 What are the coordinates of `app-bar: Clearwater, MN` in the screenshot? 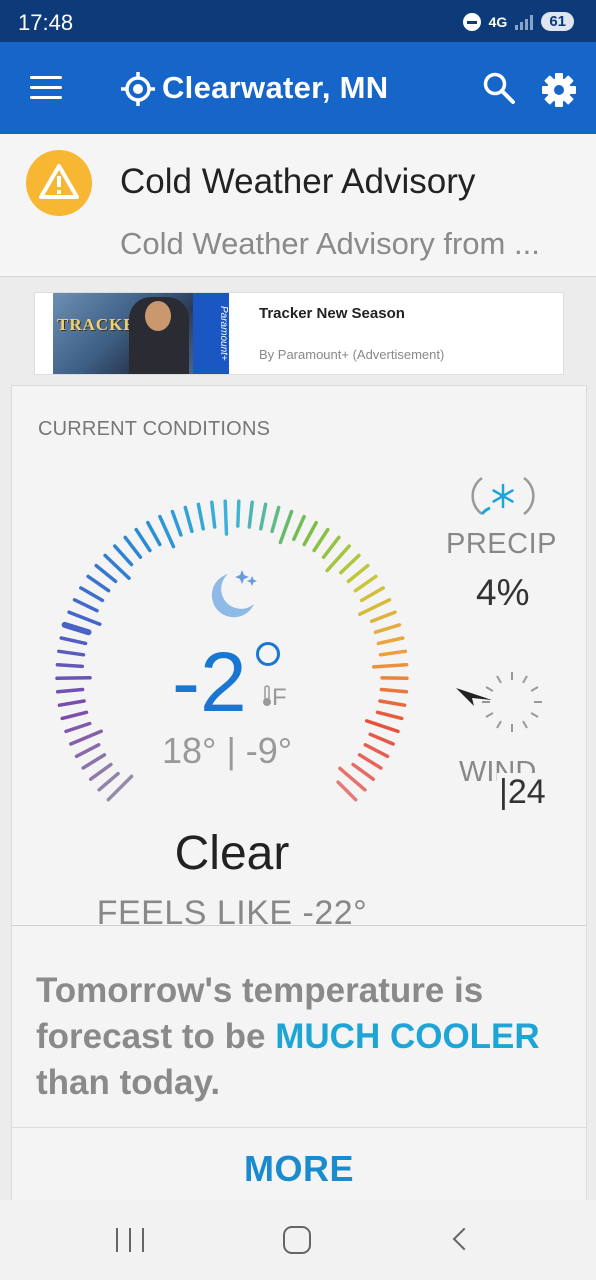 It's located at (298, 88).